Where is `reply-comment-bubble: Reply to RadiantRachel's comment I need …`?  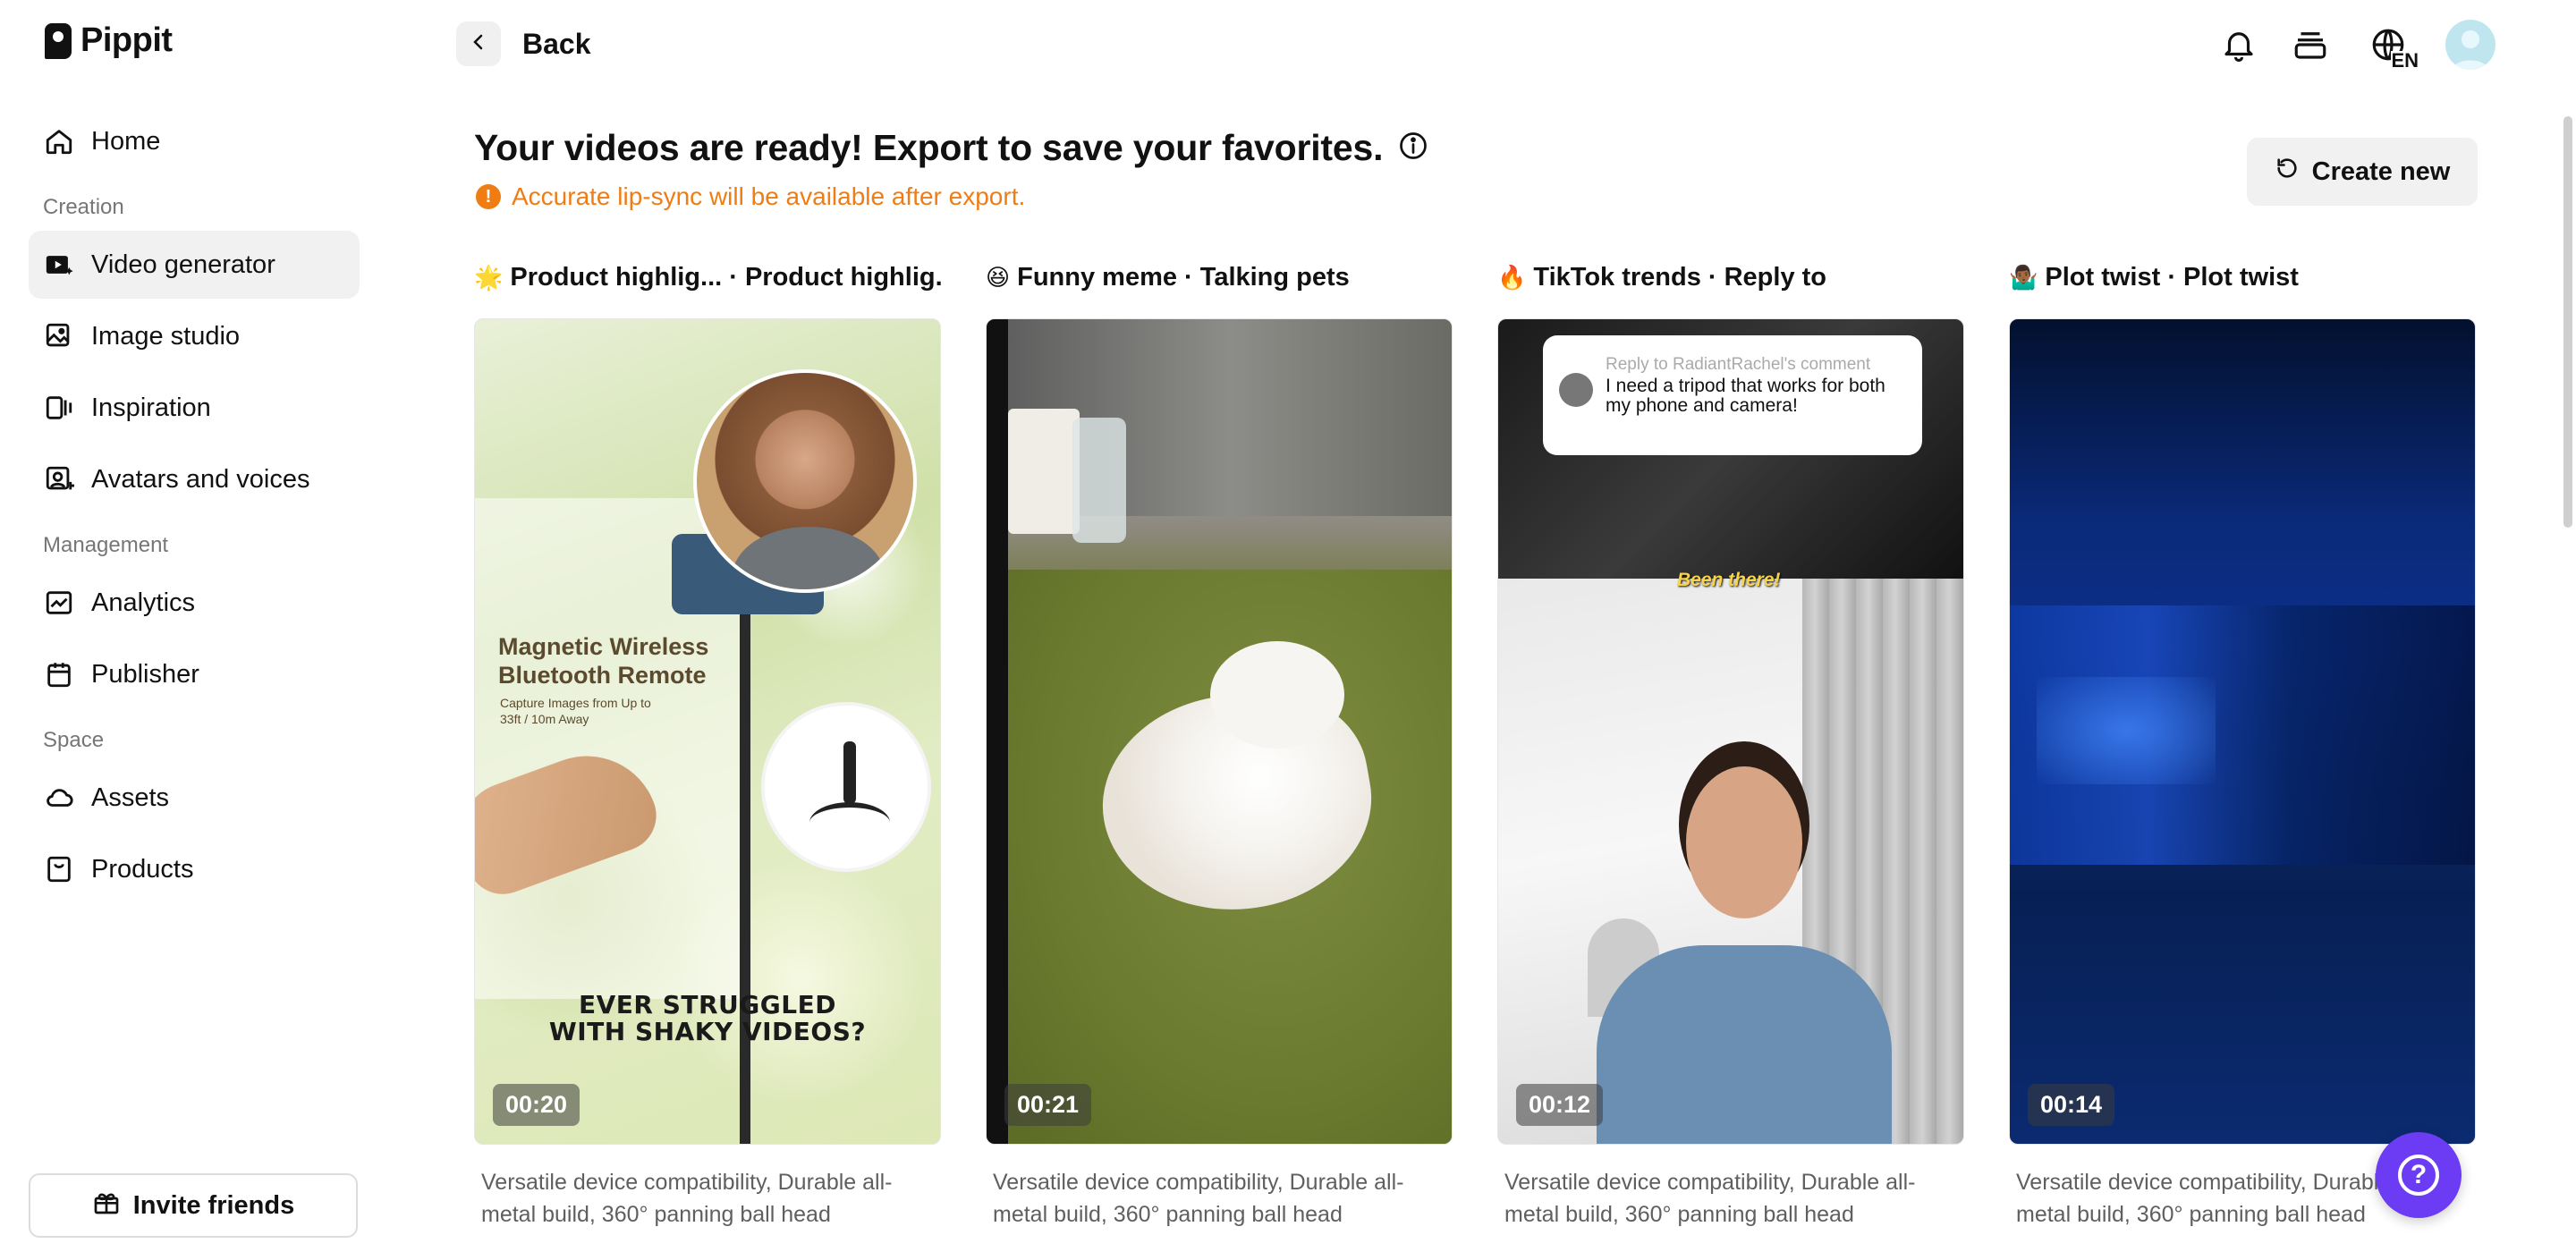 reply-comment-bubble: Reply to RadiantRachel's comment I need … is located at coordinates (1732, 395).